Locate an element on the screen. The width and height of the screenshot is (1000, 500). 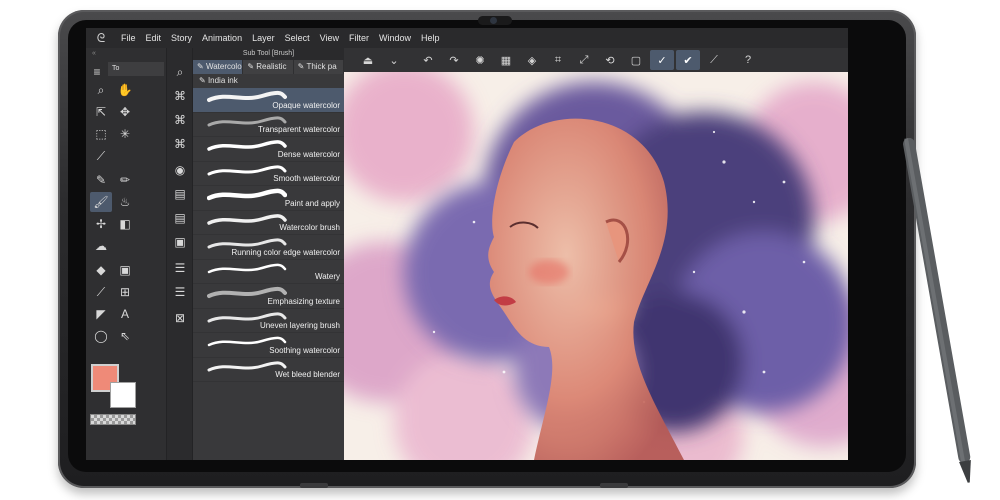
brush-item: Transparent watercolor is located at coordinates (268, 125).